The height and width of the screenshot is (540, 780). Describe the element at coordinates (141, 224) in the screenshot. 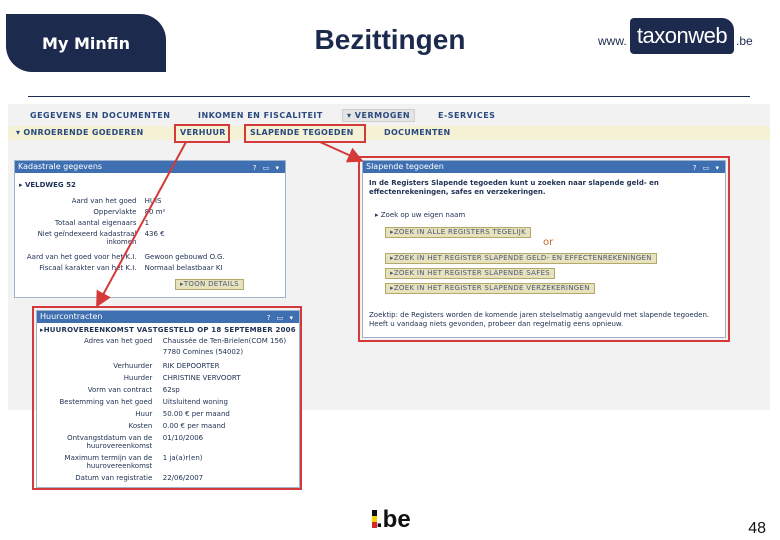

I see `arrow-verhuur-to-huur` at that location.